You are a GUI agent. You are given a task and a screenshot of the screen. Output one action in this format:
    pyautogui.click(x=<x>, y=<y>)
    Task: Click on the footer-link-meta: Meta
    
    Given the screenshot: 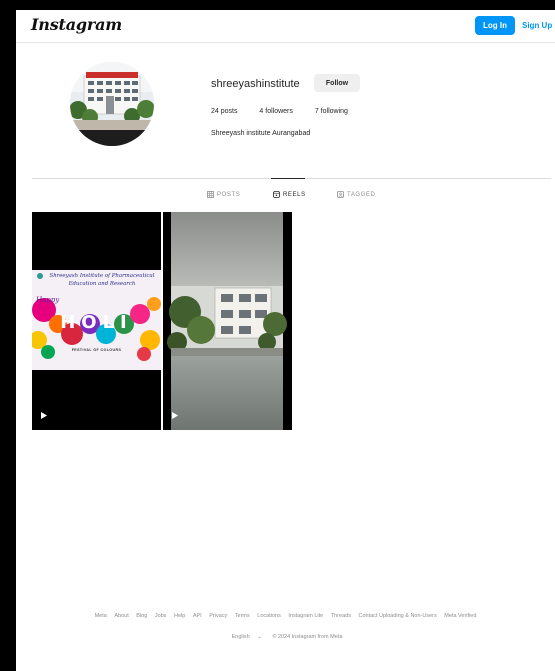 What is the action you would take?
    pyautogui.click(x=101, y=616)
    